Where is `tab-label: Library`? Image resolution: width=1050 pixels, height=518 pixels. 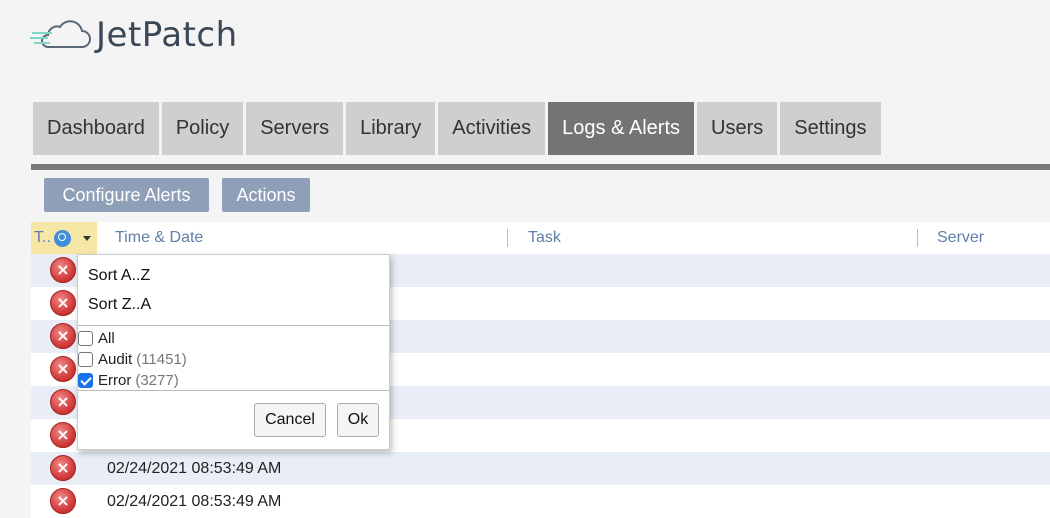
tab-label: Library is located at coordinates (391, 128).